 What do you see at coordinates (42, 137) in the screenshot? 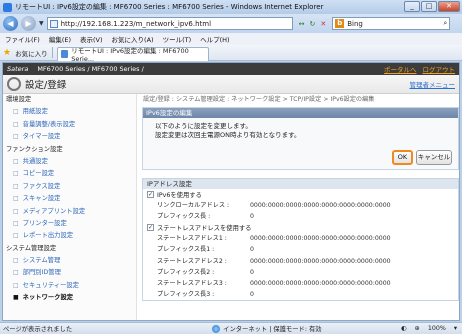
I see `sidebar-item-label: タイマー設定` at bounding box center [42, 137].